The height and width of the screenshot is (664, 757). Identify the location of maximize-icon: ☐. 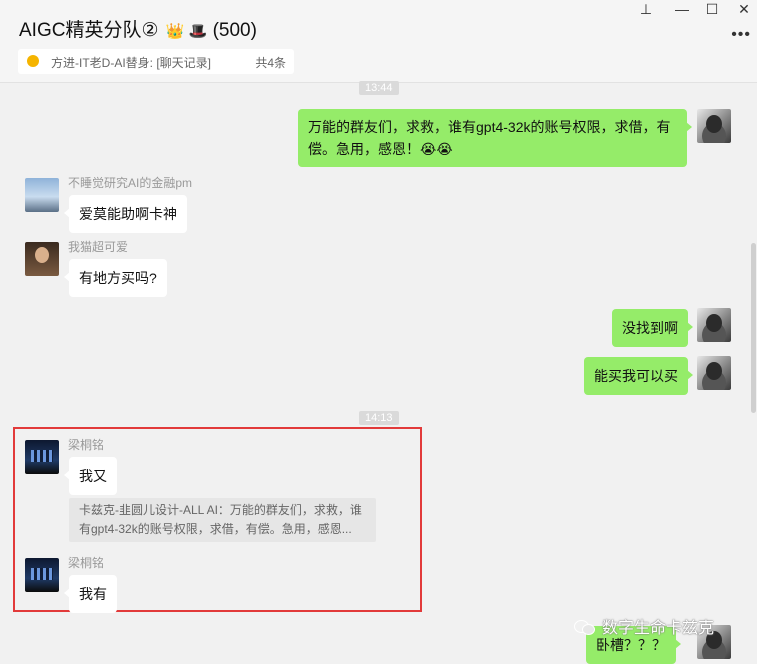
(712, 9).